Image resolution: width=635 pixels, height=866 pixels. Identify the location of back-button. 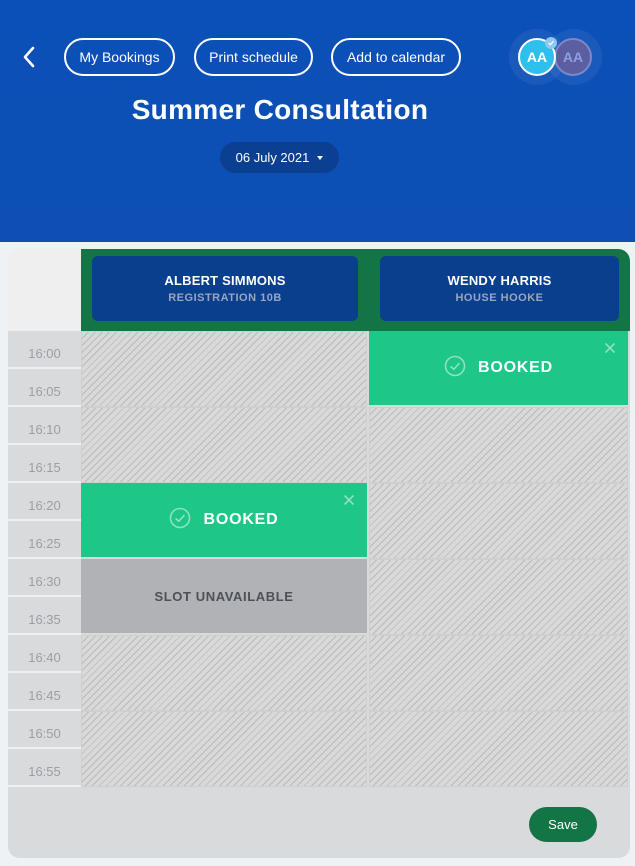
(30, 57).